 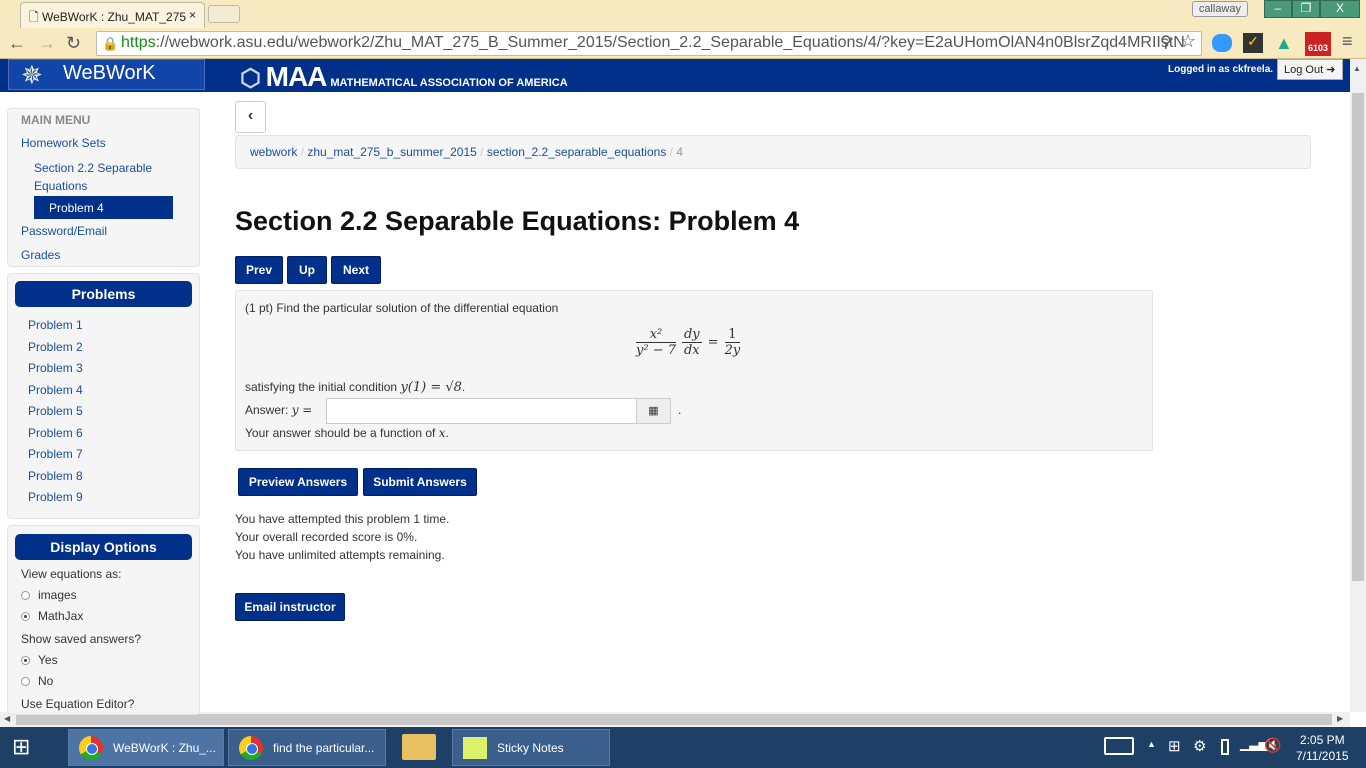 What do you see at coordinates (307, 270) in the screenshot?
I see `up-button: Up` at bounding box center [307, 270].